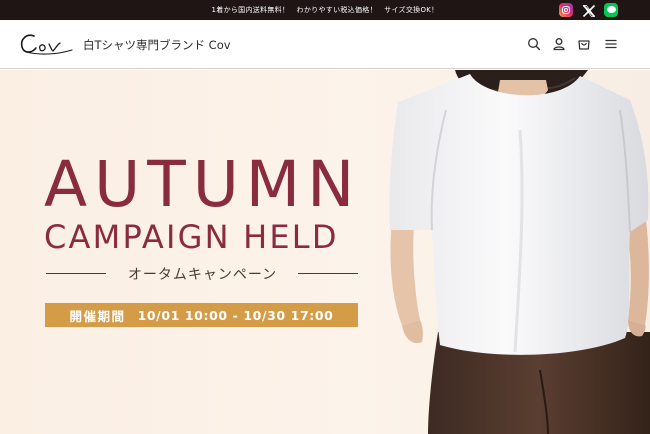  I want to click on brand-name: 白Tシャツ専門ブランド Cov, so click(157, 45).